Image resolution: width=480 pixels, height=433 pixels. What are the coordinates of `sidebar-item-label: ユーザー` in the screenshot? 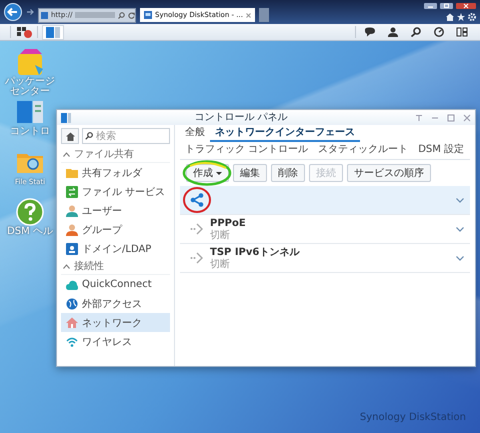 It's located at (102, 211).